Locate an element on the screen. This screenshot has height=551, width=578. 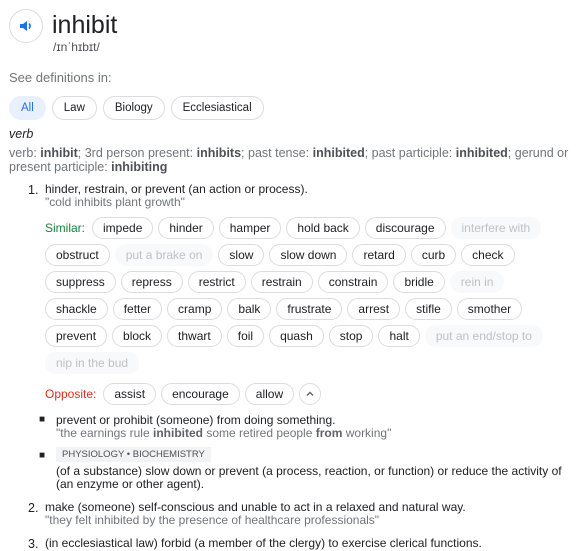
phonetic: /ɪnˈhɪbɪt/ is located at coordinates (76, 47).